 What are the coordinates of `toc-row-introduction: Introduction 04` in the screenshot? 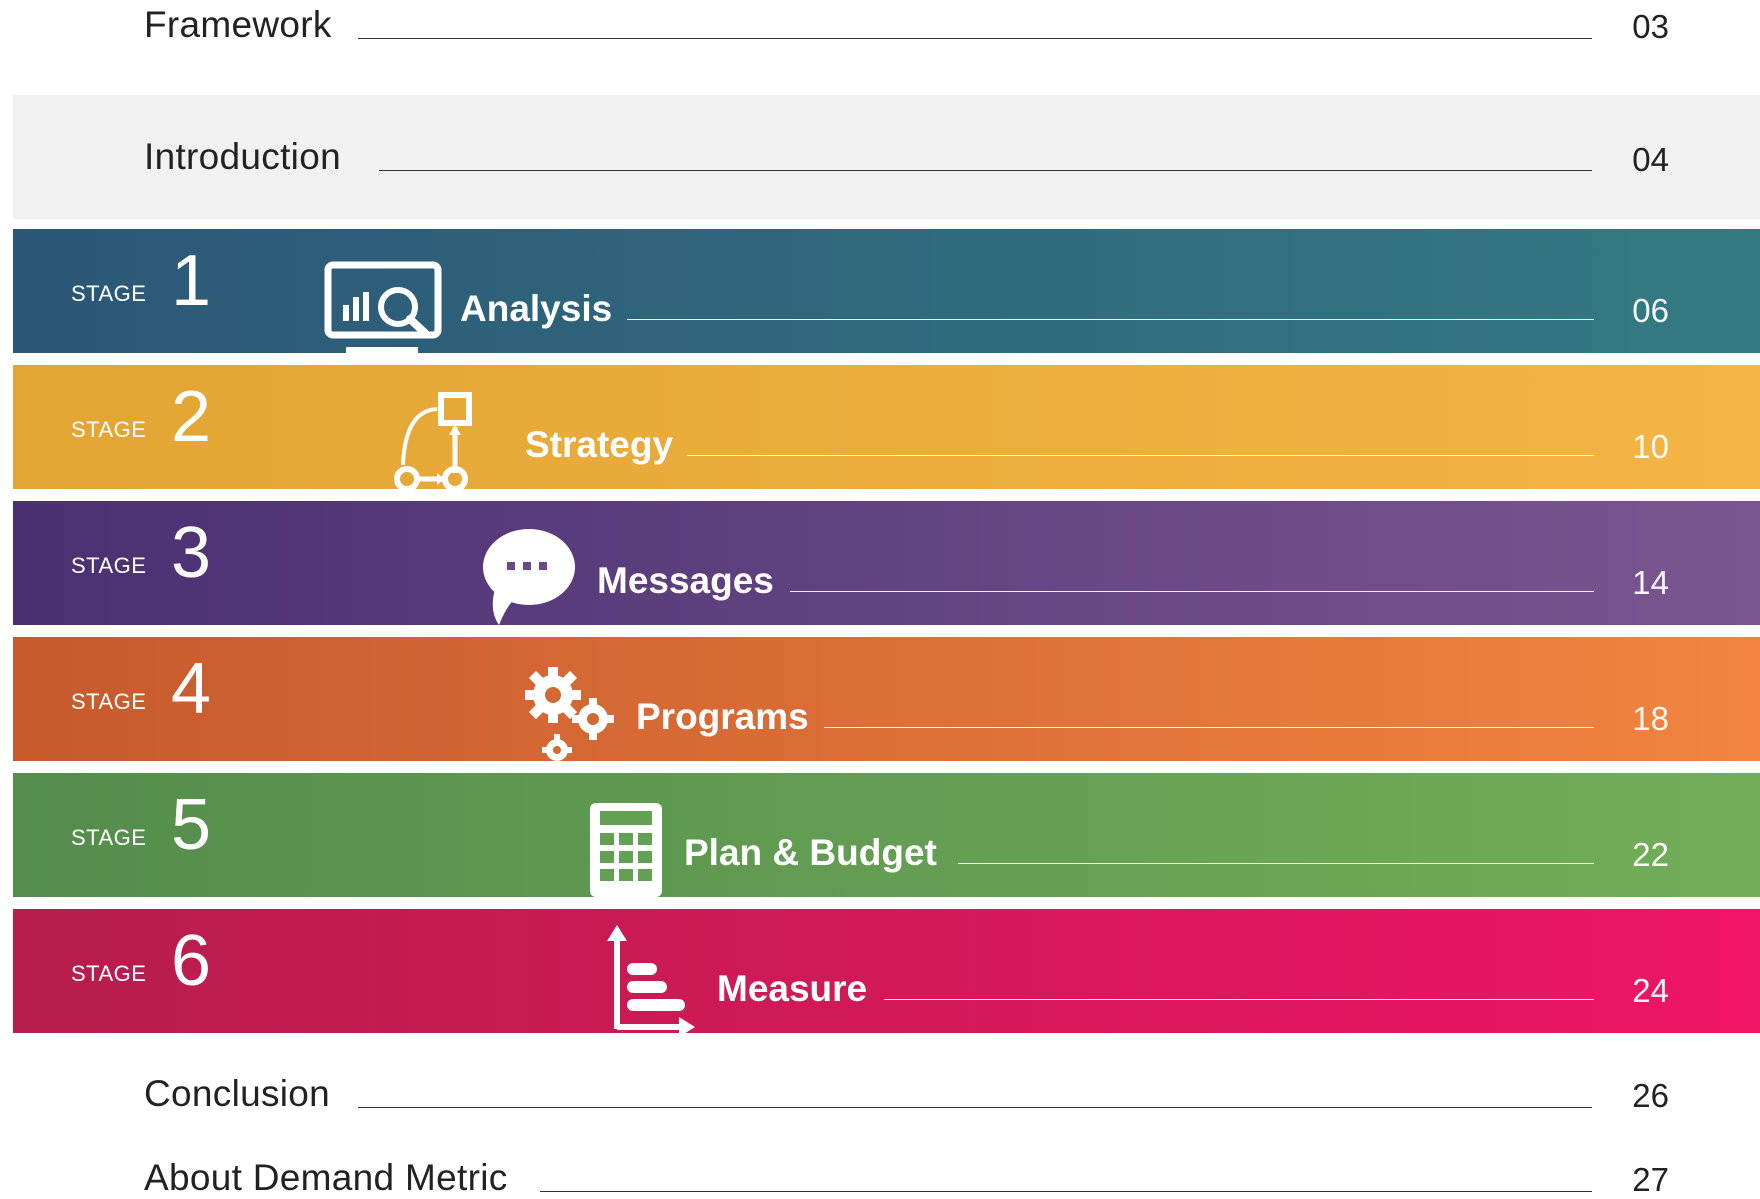 It's located at (886, 157).